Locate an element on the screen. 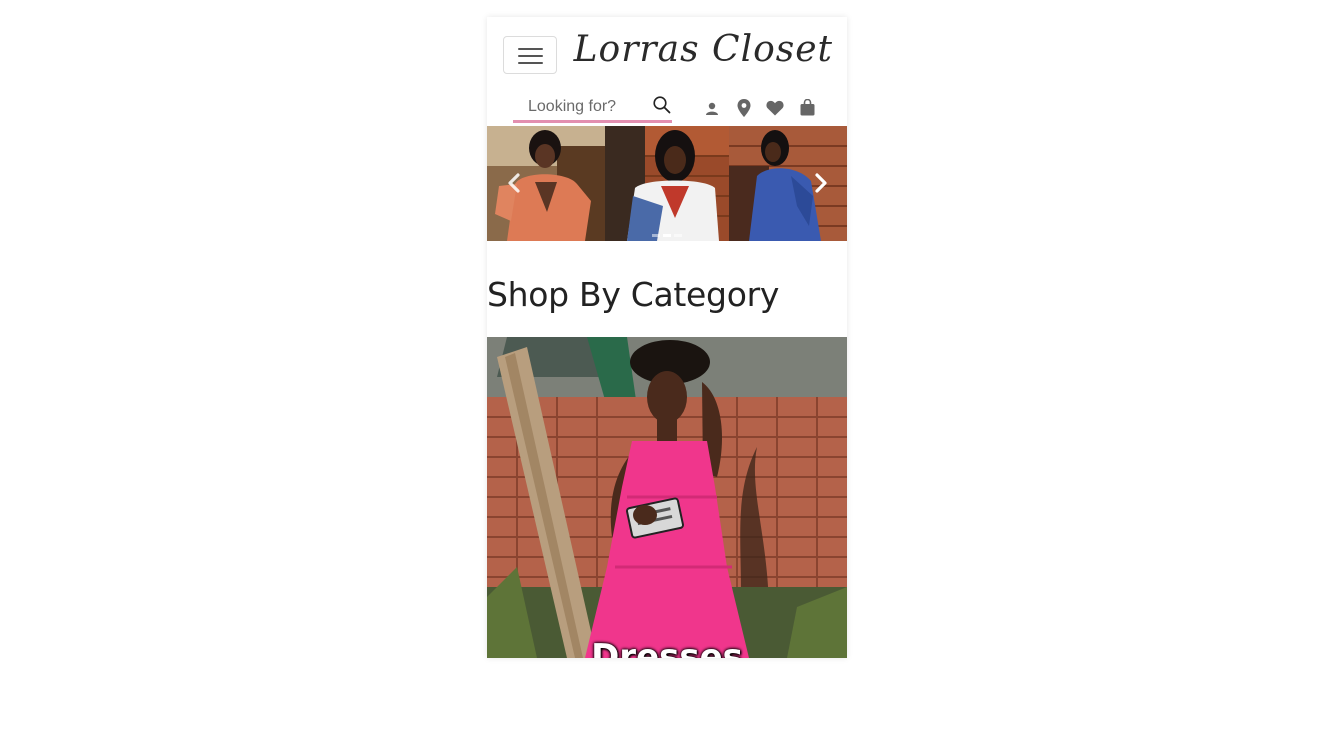 The width and height of the screenshot is (1336, 734). category-image is located at coordinates (667, 497).